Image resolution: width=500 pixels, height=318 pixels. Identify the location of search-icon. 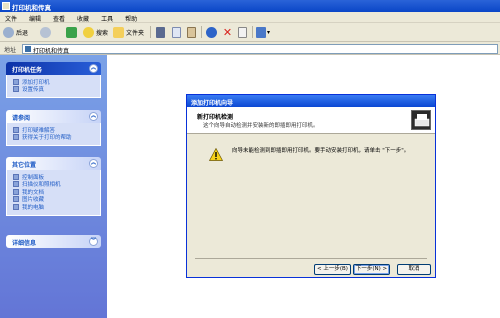
(88, 32).